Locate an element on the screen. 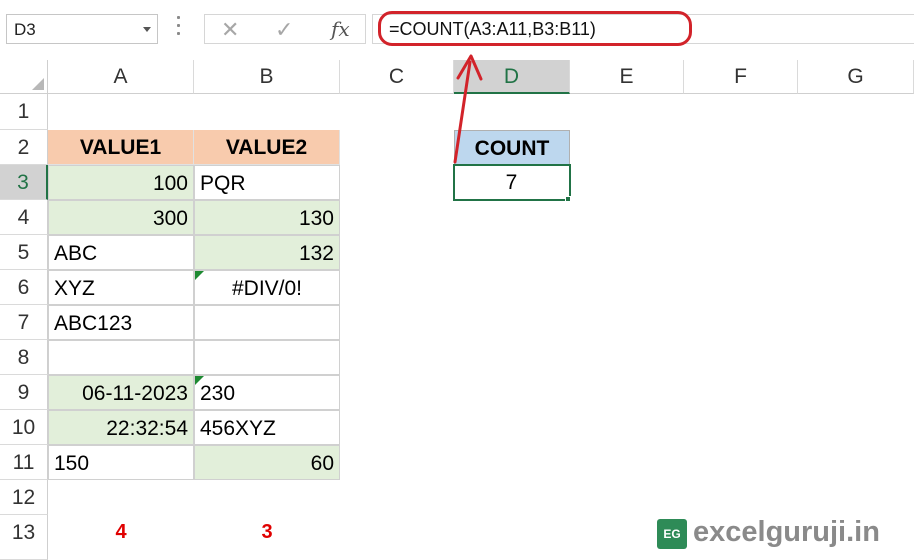 Image resolution: width=914 pixels, height=560 pixels. logo-text: excelguruji.in is located at coordinates (786, 532).